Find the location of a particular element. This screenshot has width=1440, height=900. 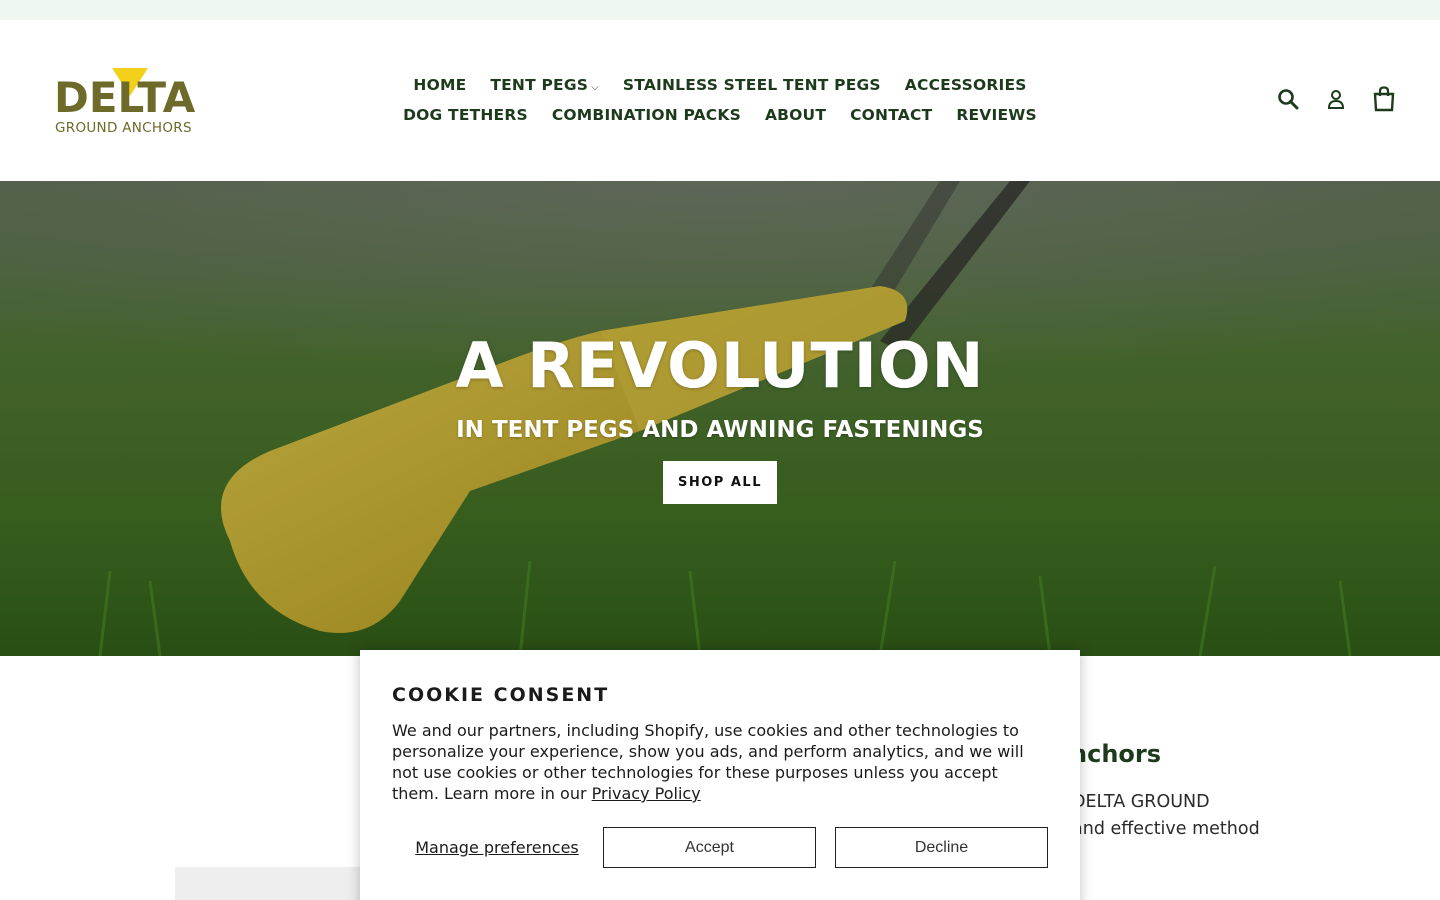

nav-item-stainless-steel-tent-pegs: STAINLESS STEEL TENT PEGS is located at coordinates (752, 85).